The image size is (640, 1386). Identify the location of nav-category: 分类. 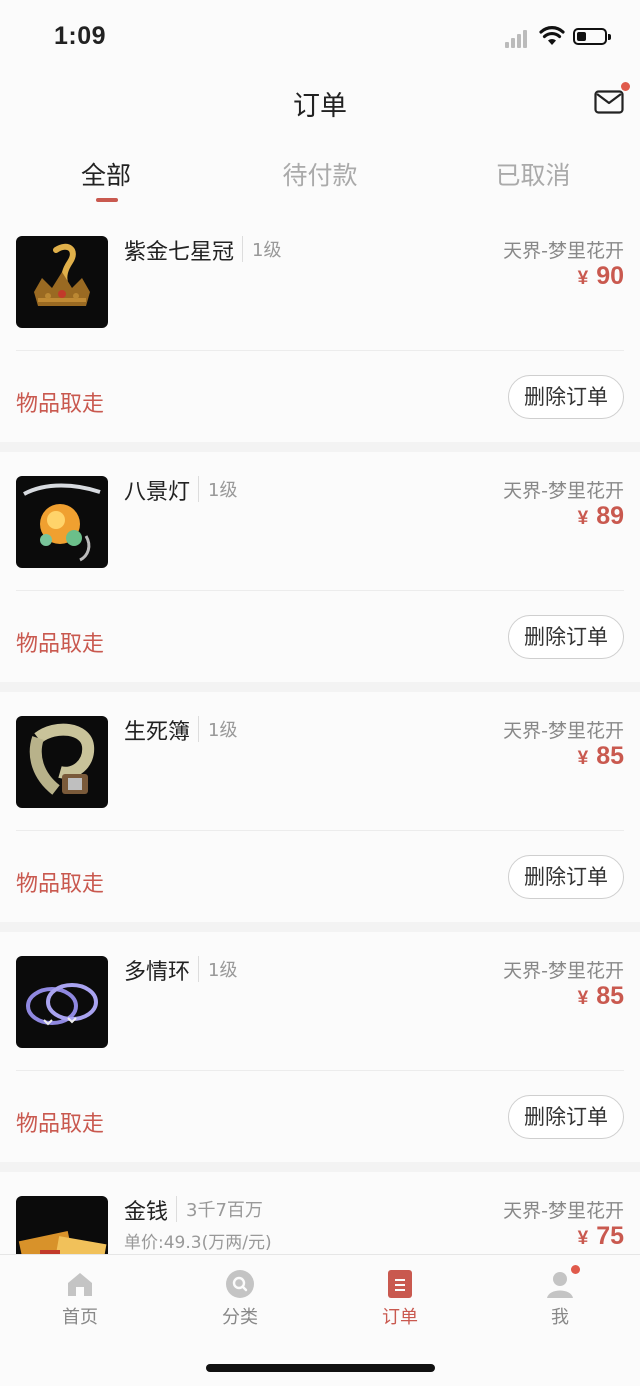
(240, 1299).